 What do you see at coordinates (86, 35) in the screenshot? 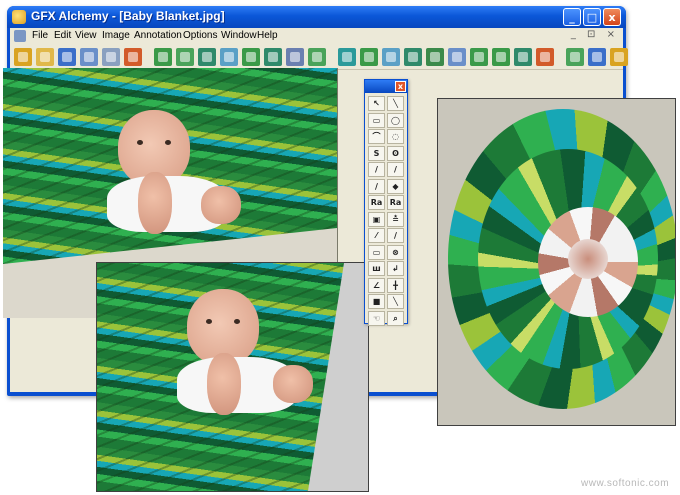
I see `menu-view: View` at bounding box center [86, 35].